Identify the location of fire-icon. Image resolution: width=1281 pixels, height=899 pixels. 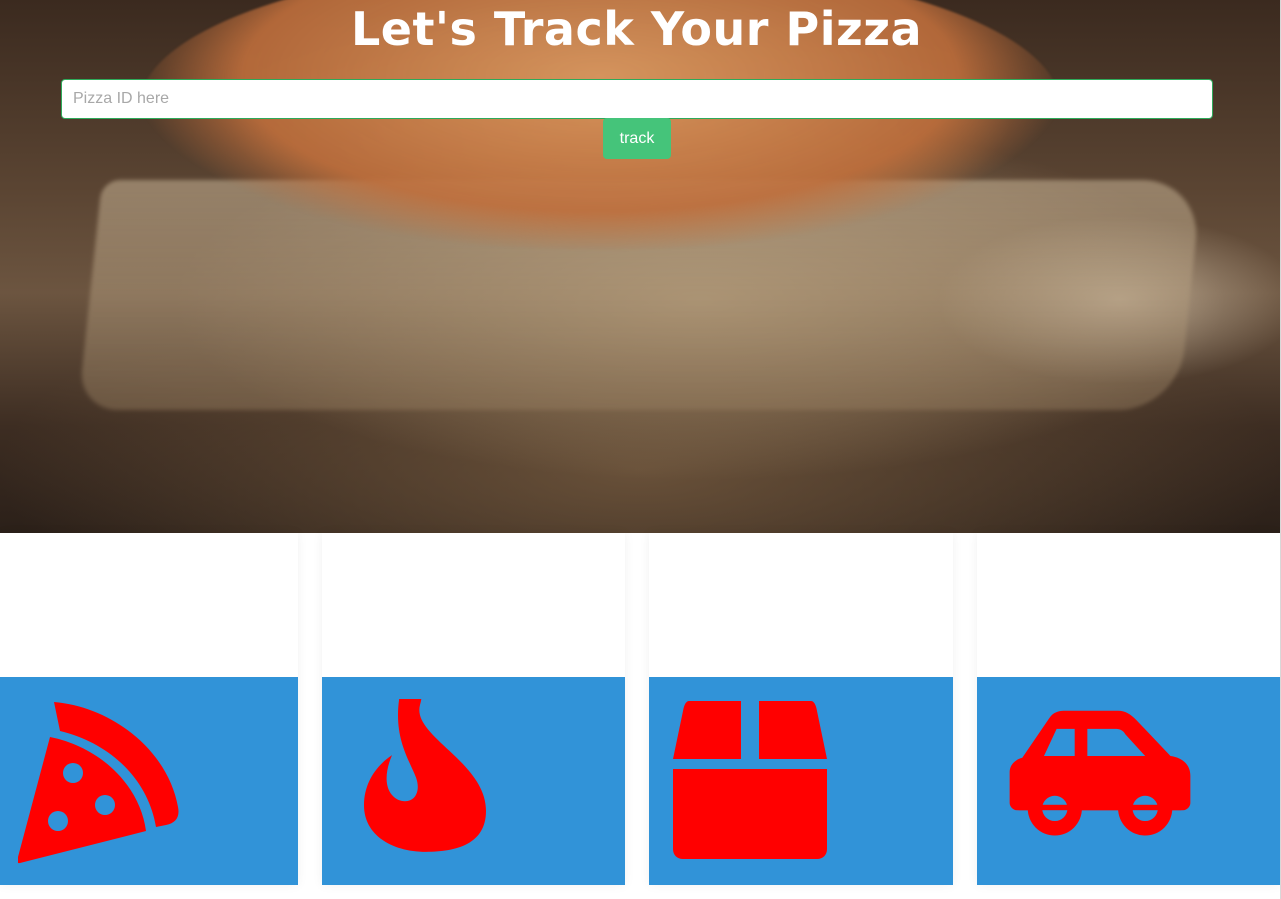
(425, 775).